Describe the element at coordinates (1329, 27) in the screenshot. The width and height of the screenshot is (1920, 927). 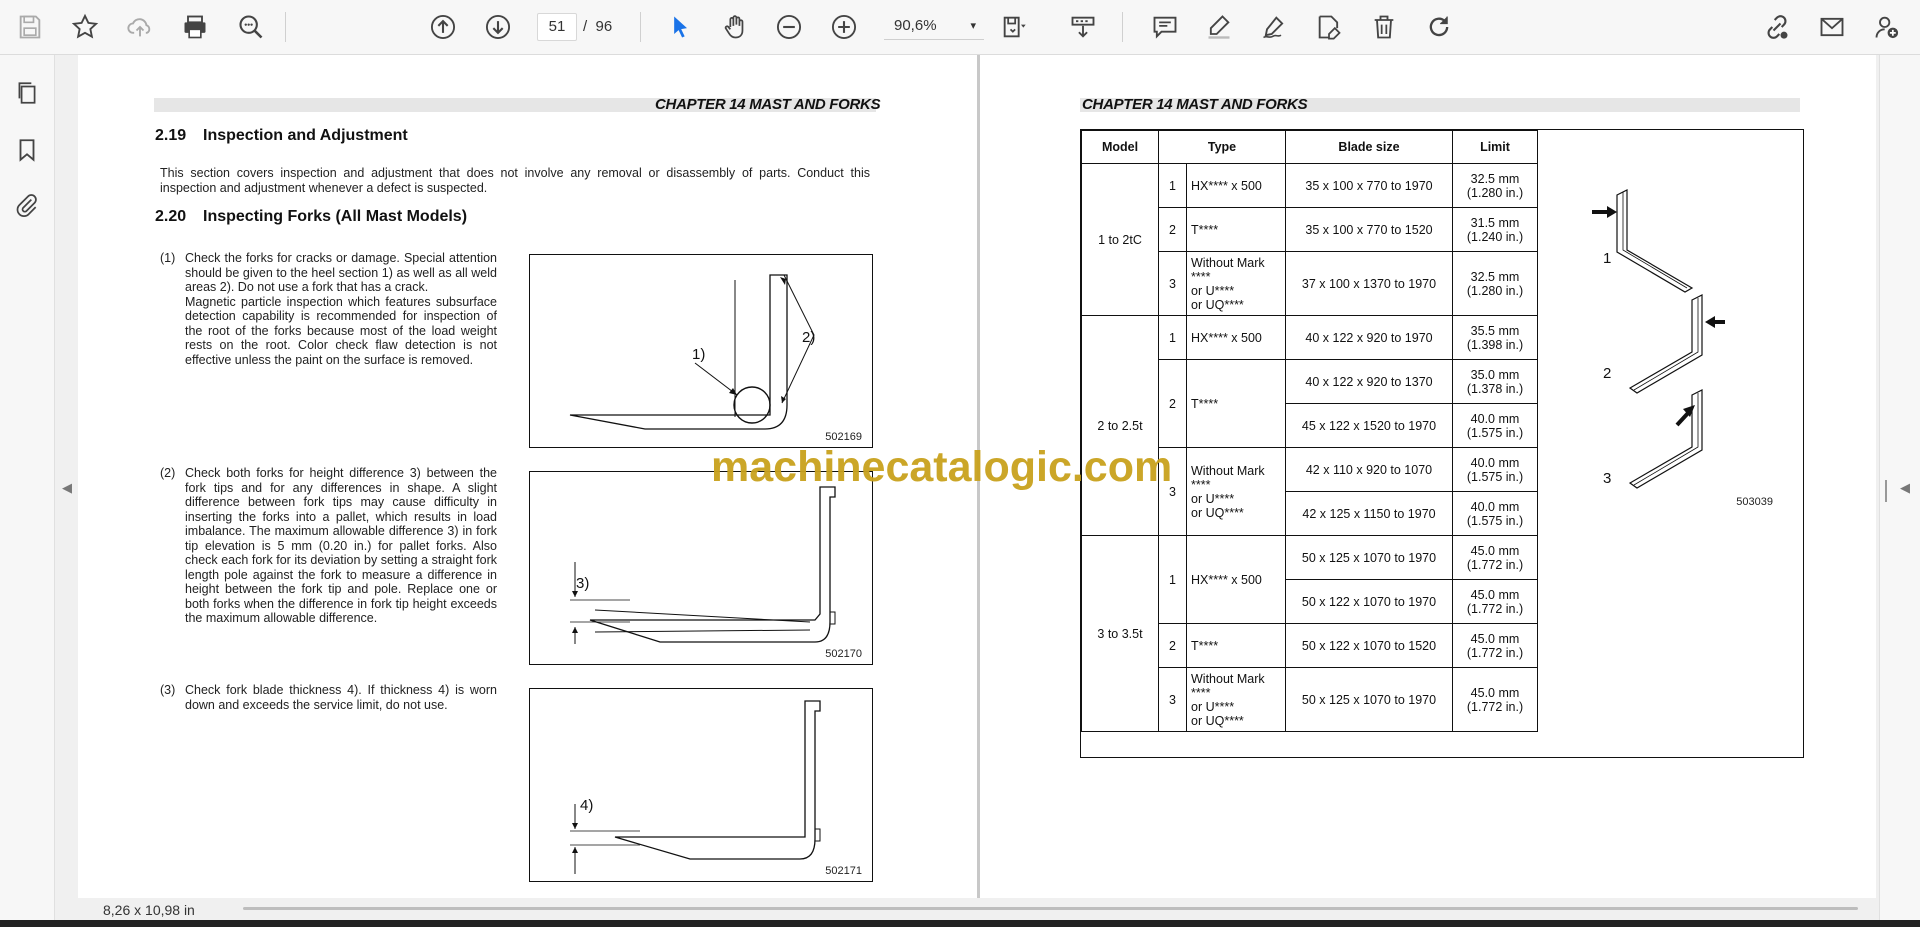
I see `fill-sign-icon` at that location.